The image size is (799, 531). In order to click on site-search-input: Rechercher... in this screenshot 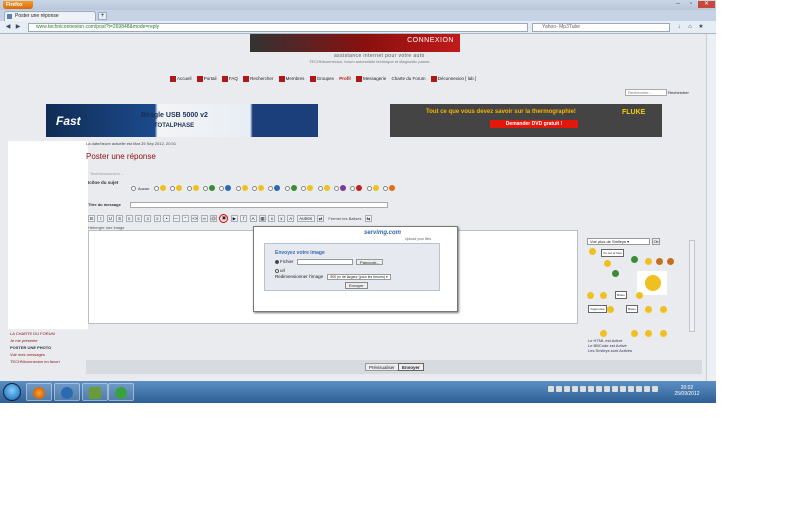, I will do `click(646, 92)`.